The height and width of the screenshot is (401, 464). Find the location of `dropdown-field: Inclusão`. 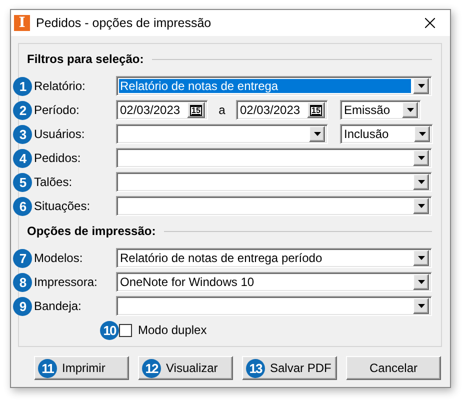

dropdown-field: Inclusão is located at coordinates (386, 134).